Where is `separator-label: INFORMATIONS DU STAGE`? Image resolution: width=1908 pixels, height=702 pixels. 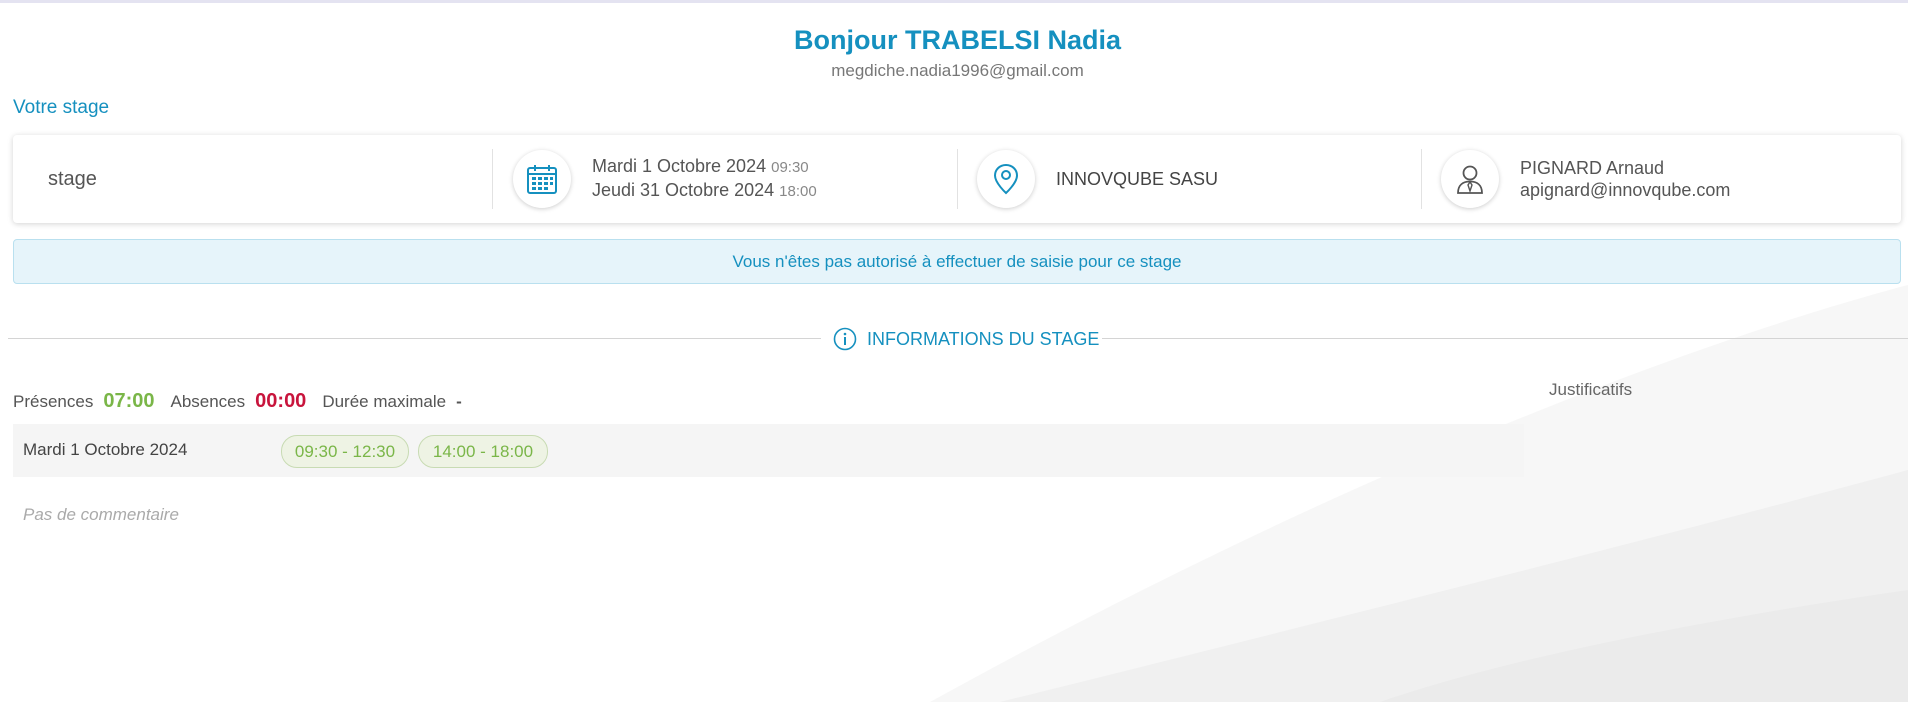 separator-label: INFORMATIONS DU STAGE is located at coordinates (983, 338).